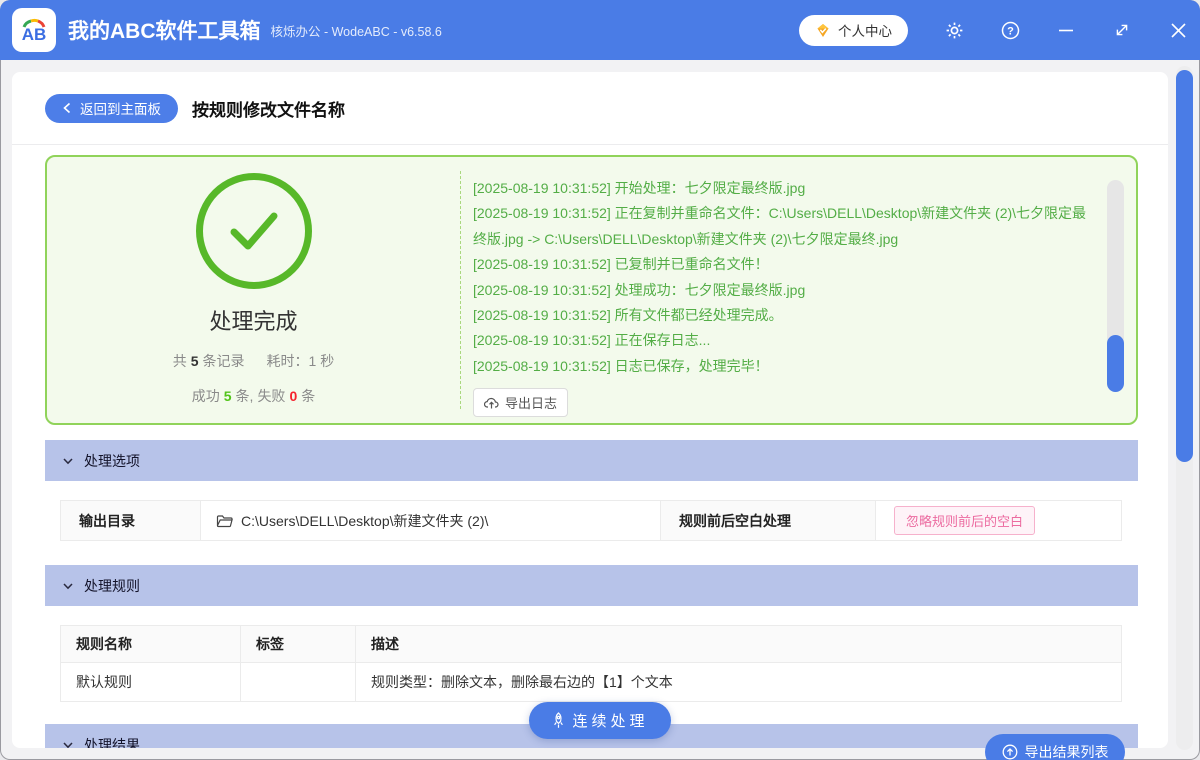 The image size is (1200, 760). I want to click on help-icon: ?, so click(1010, 30).